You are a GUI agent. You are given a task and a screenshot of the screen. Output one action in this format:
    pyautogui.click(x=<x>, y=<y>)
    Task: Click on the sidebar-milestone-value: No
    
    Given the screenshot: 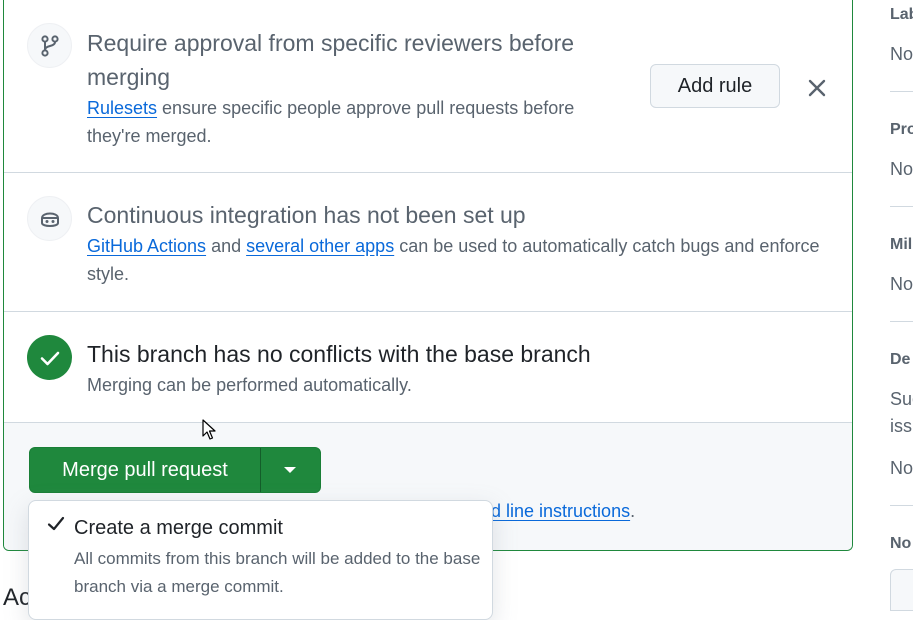 What is the action you would take?
    pyautogui.click(x=901, y=284)
    